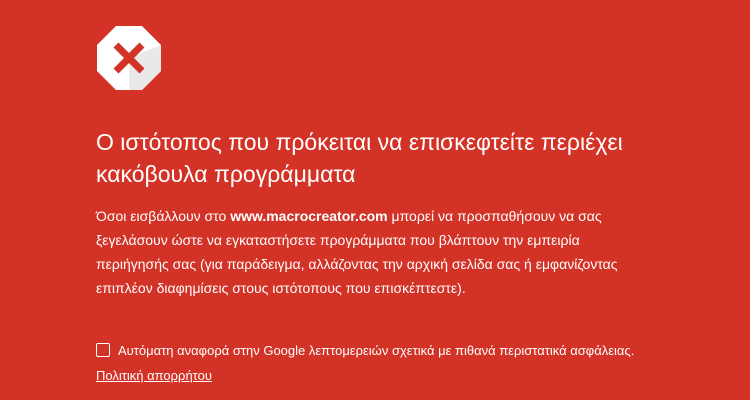  I want to click on explanation-line-1-end: μπορεί να προσπαθήσουν να σας, so click(494, 216).